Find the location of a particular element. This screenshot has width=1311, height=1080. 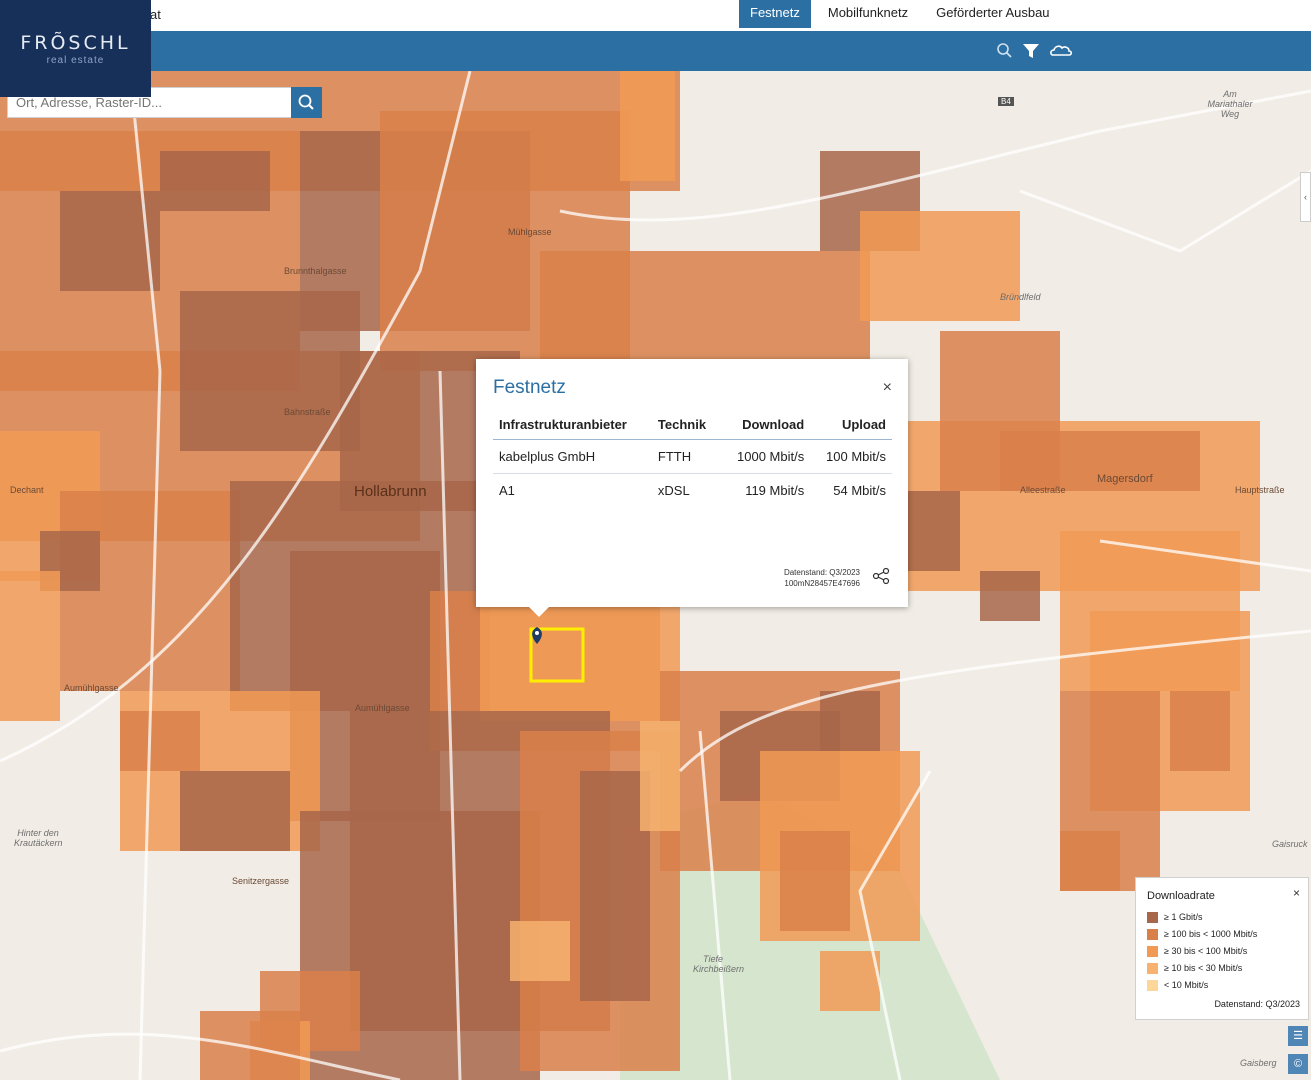

search-button is located at coordinates (306, 102).